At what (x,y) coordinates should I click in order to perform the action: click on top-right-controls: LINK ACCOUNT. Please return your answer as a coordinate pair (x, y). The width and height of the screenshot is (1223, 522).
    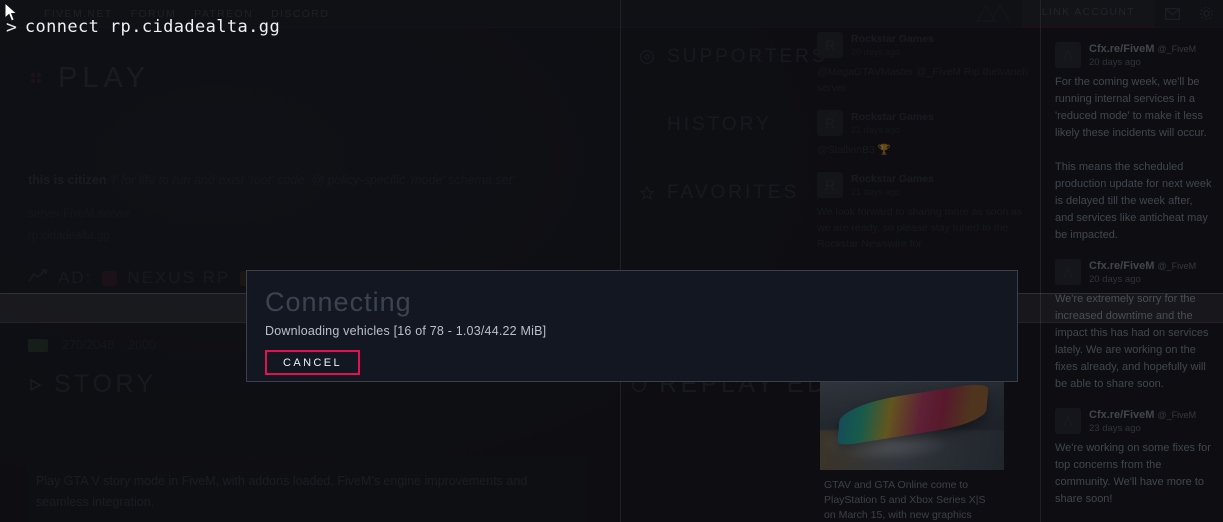
    Looking at the image, I should click on (1093, 14).